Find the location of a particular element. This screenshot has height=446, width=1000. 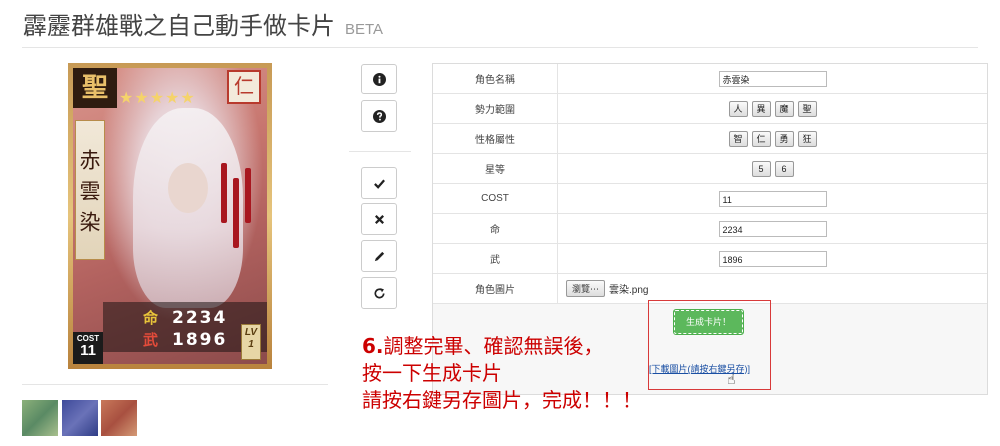

cost-badge-value: 11 is located at coordinates (88, 350).